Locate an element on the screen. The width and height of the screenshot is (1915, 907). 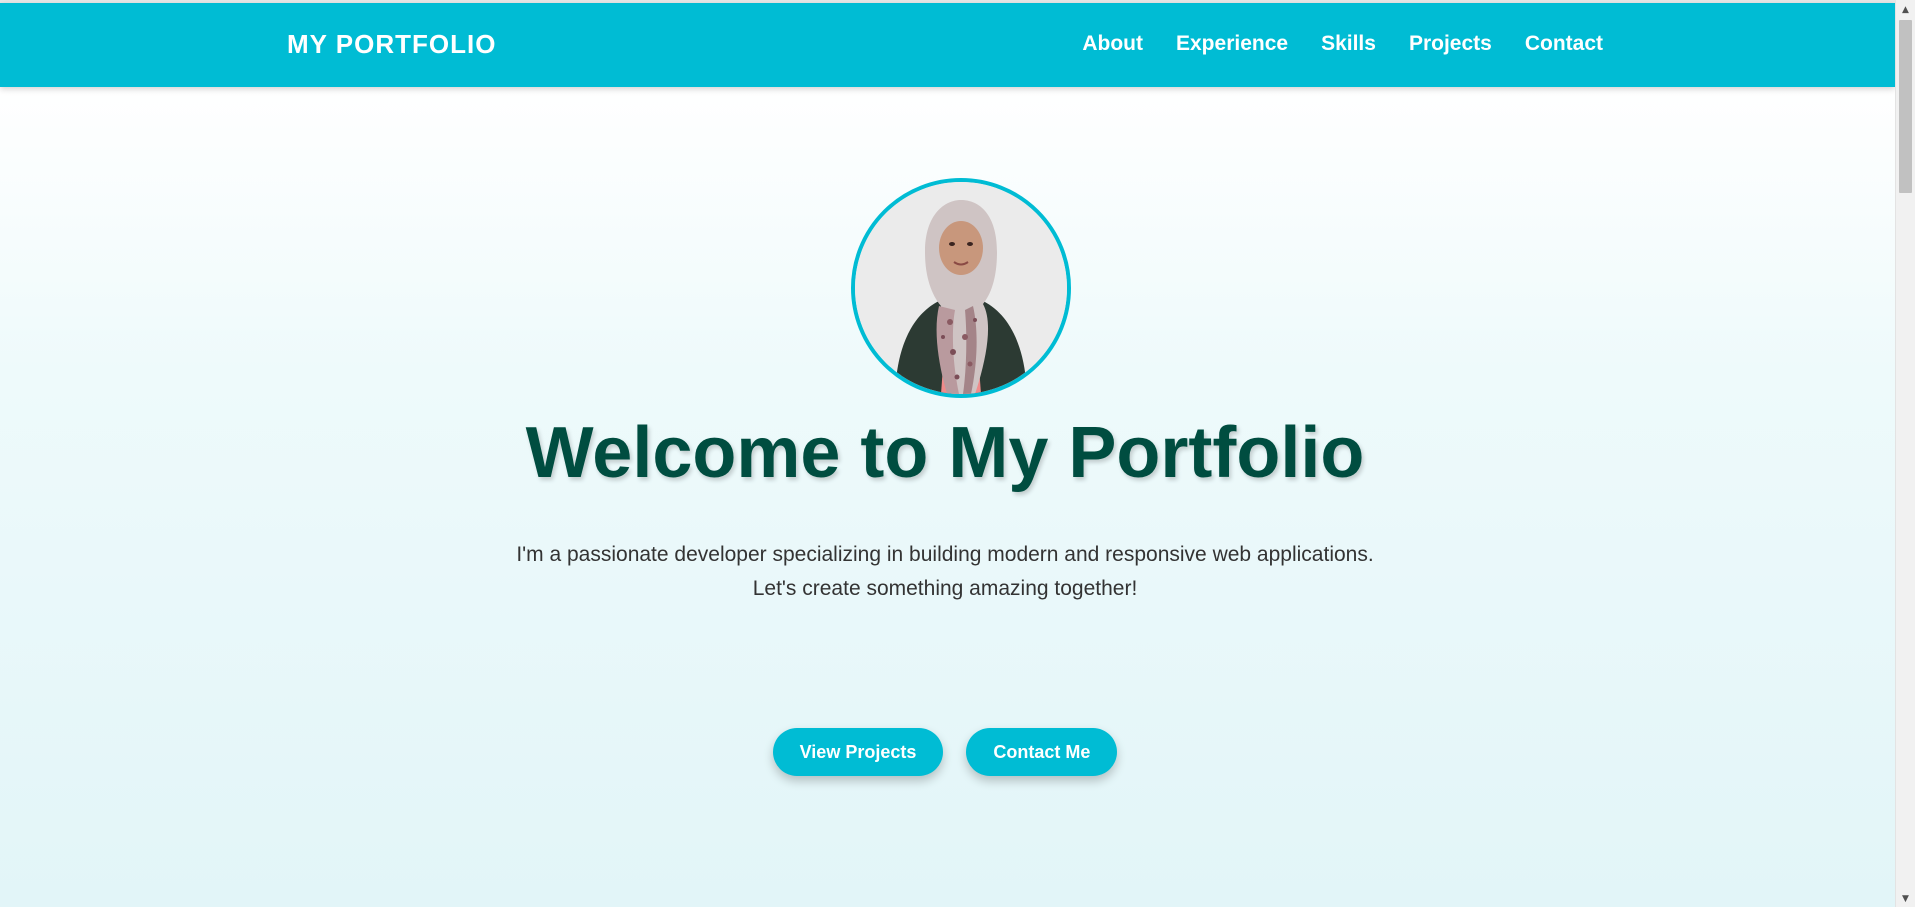
avatar is located at coordinates (961, 288).